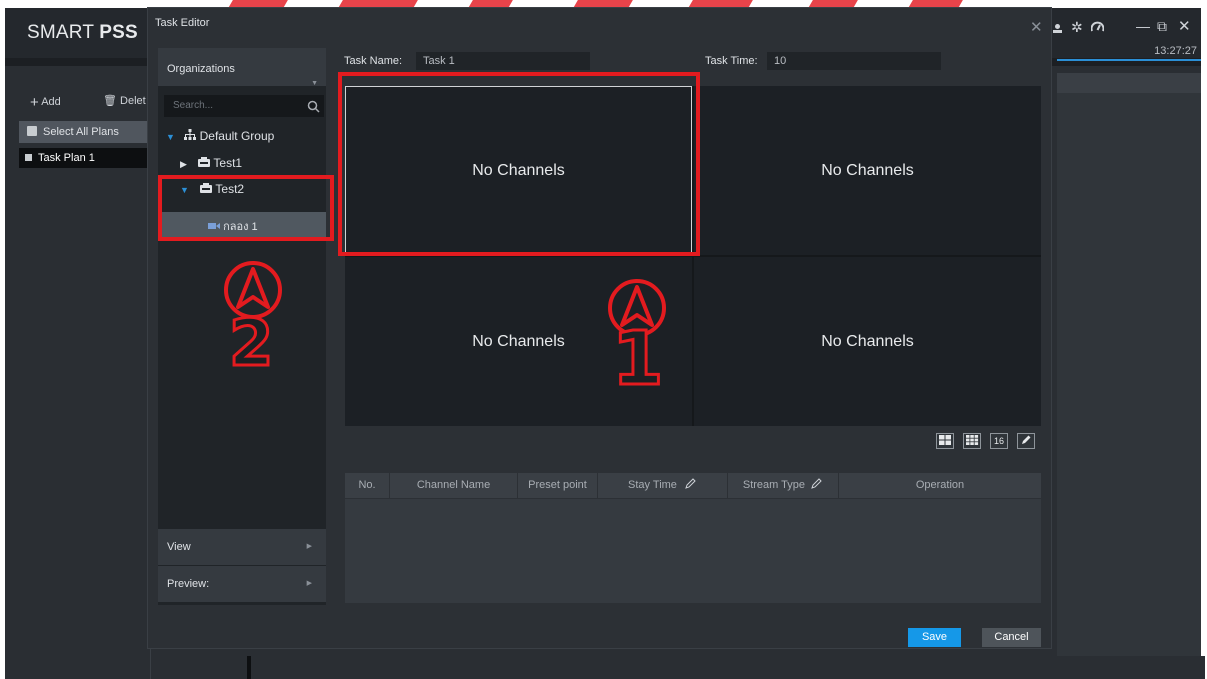 The width and height of the screenshot is (1207, 679). What do you see at coordinates (1129, 83) in the screenshot?
I see `right-header-strip` at bounding box center [1129, 83].